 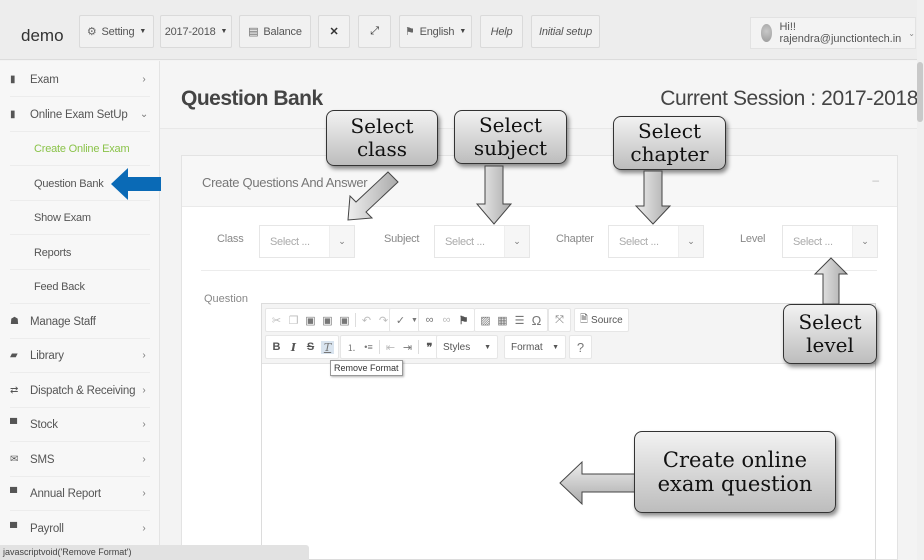 What do you see at coordinates (535, 347) in the screenshot?
I see `format-dropdown: Format ▼` at bounding box center [535, 347].